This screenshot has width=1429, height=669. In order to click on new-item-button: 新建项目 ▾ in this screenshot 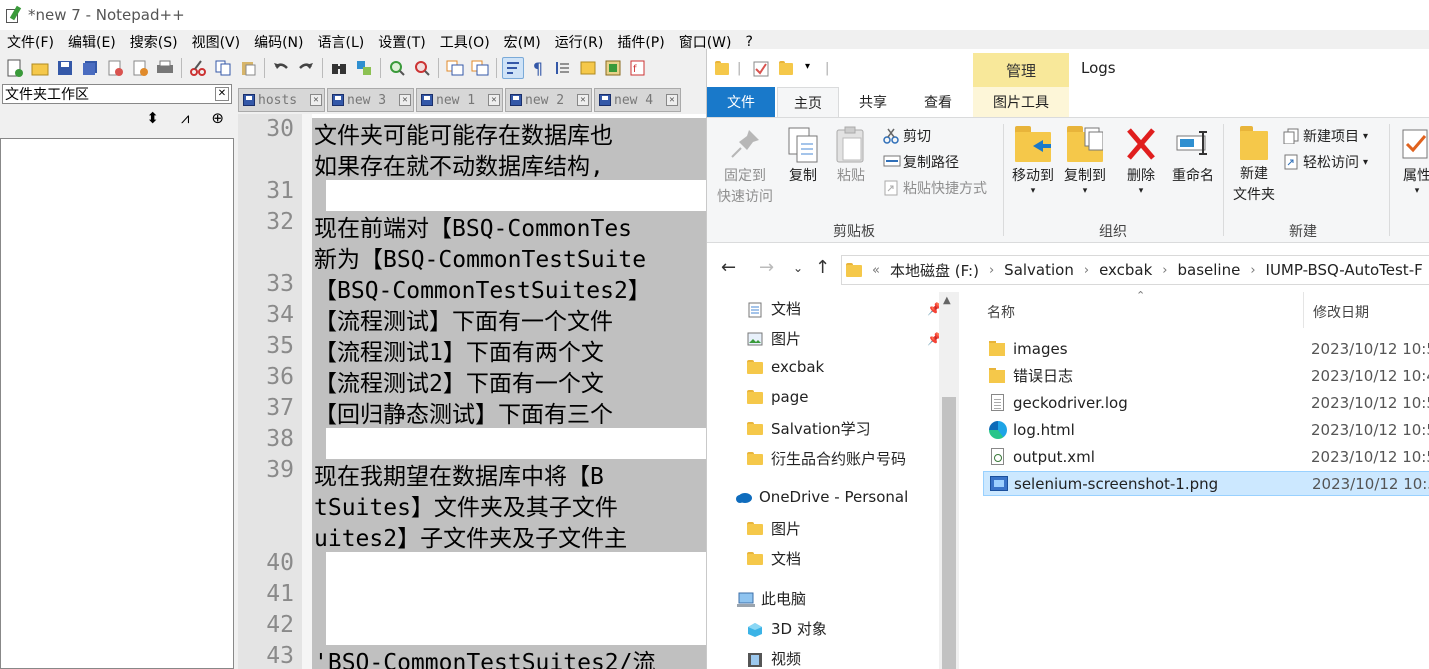, I will do `click(1325, 136)`.